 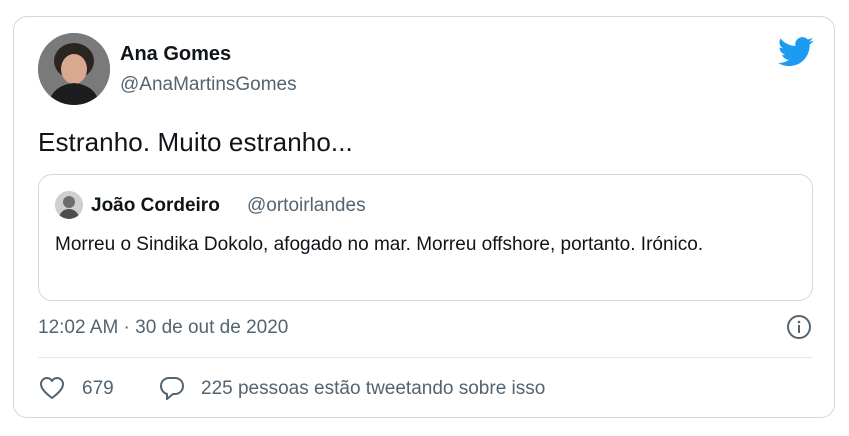 I want to click on like-count: 679, so click(x=98, y=389).